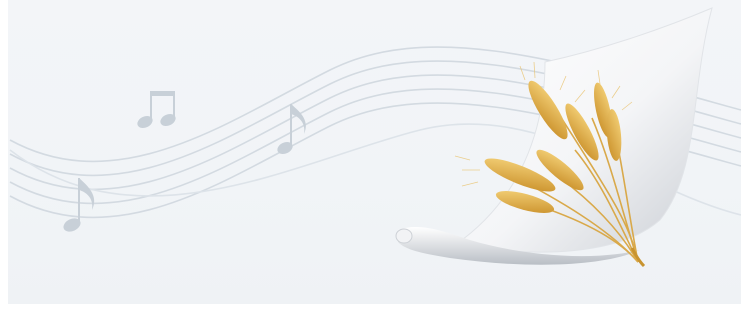  Describe the element at coordinates (156, 110) in the screenshot. I see `beamed-eighth-notes-icon` at that location.